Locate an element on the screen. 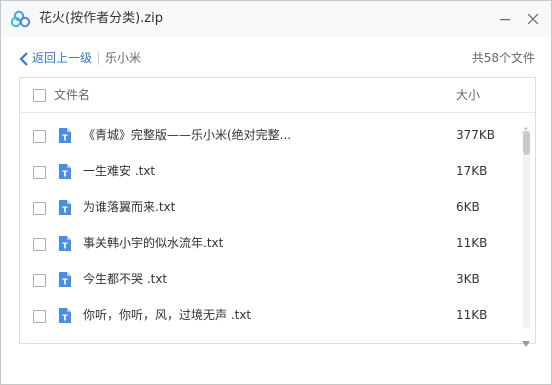 This screenshot has height=385, width=552. scroll-down-arrow-icon is located at coordinates (526, 339).